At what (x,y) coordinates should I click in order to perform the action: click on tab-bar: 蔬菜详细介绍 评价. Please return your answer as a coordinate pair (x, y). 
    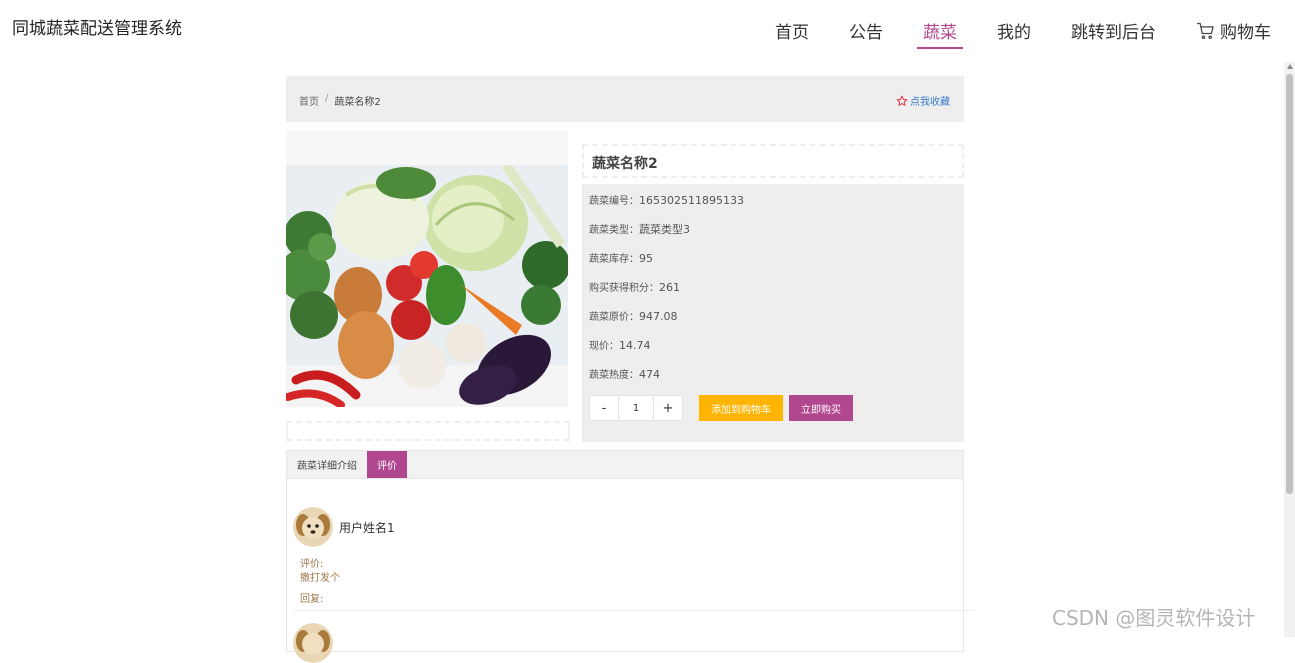
    Looking at the image, I should click on (625, 465).